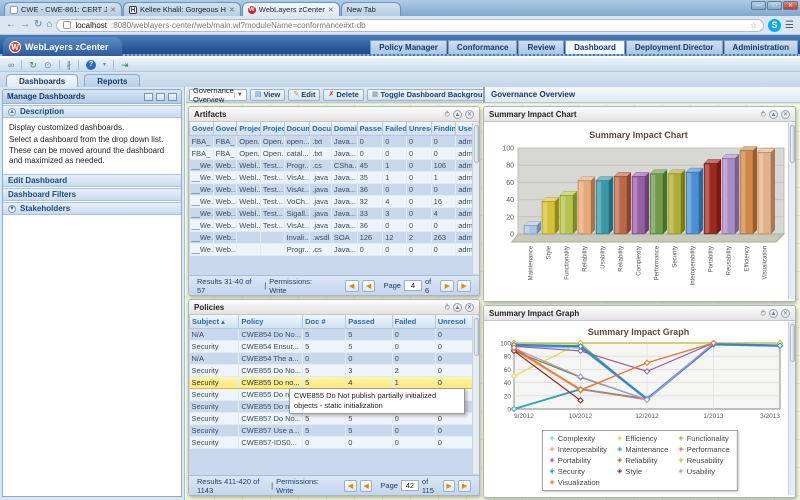 The width and height of the screenshot is (800, 500). I want to click on link-icon: ∞, so click(11, 65).